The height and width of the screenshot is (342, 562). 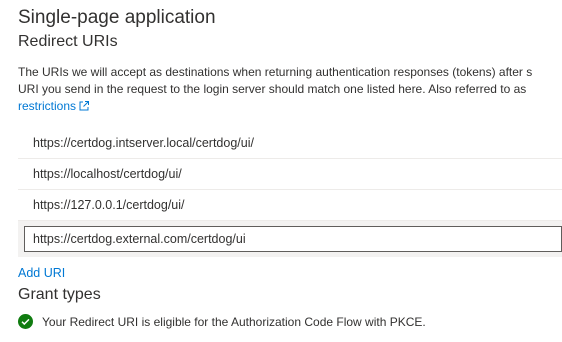 What do you see at coordinates (41, 273) in the screenshot?
I see `add-uri-link: Add URI` at bounding box center [41, 273].